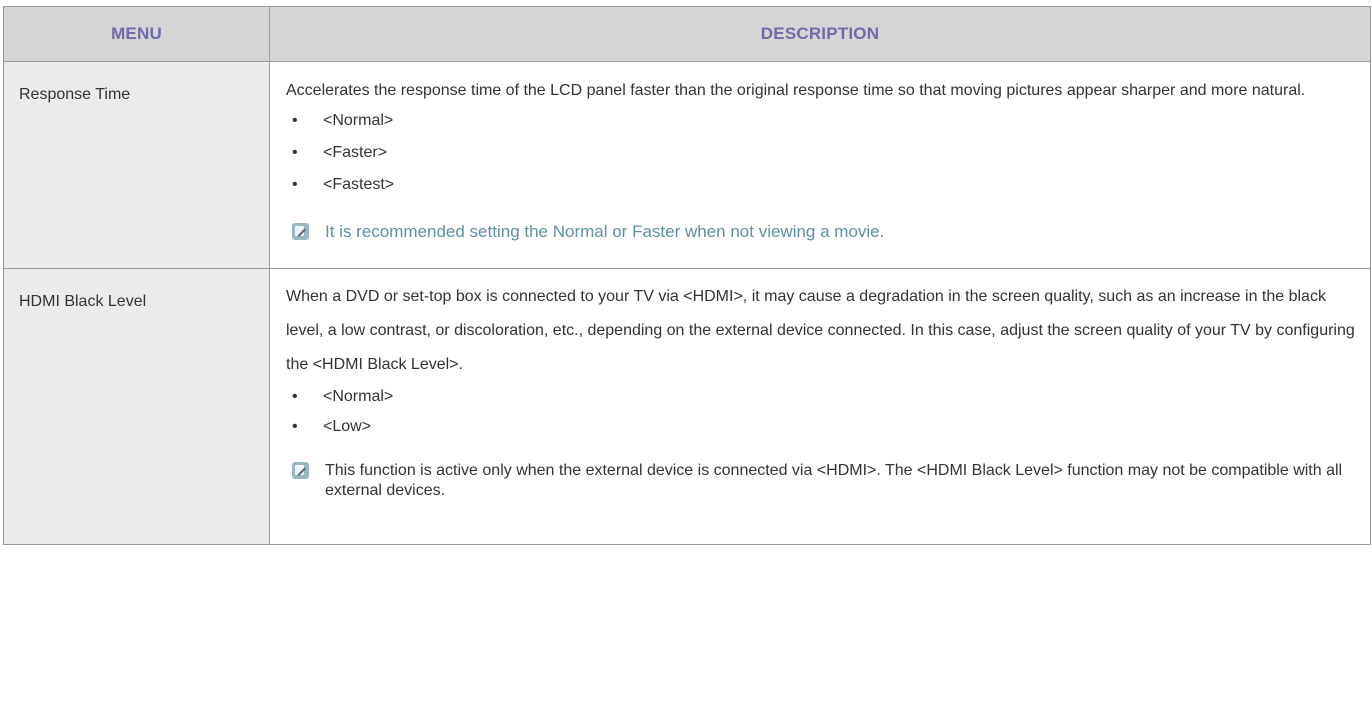 This screenshot has width=1372, height=727. I want to click on menu-item-label: Response Time, so click(75, 94).